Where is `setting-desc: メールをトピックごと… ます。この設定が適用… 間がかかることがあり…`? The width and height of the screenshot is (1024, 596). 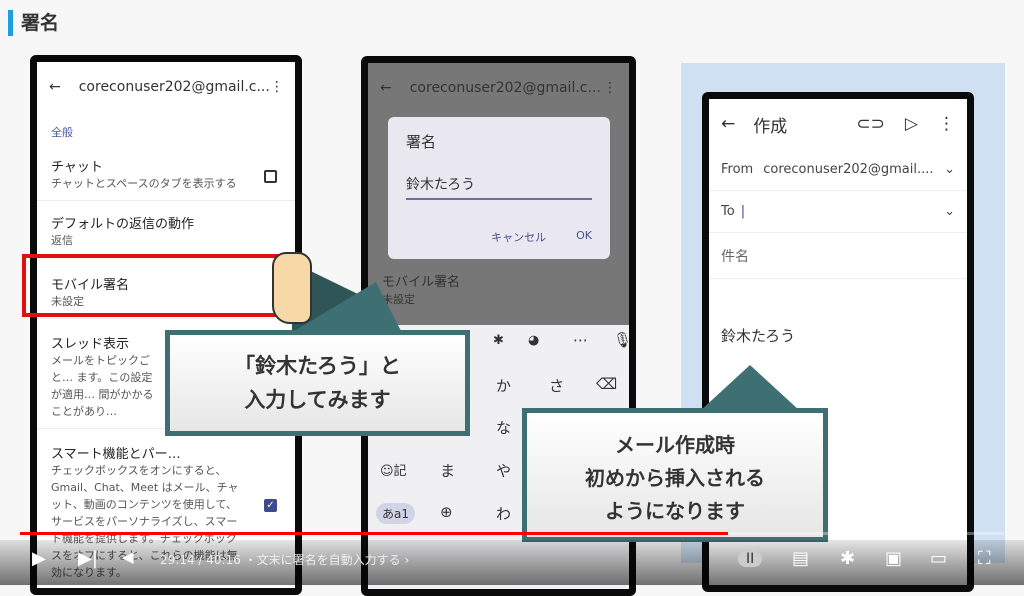 setting-desc: メールをトピックごと… ます。この設定が適用… 間がかかることがあり… is located at coordinates (102, 386).